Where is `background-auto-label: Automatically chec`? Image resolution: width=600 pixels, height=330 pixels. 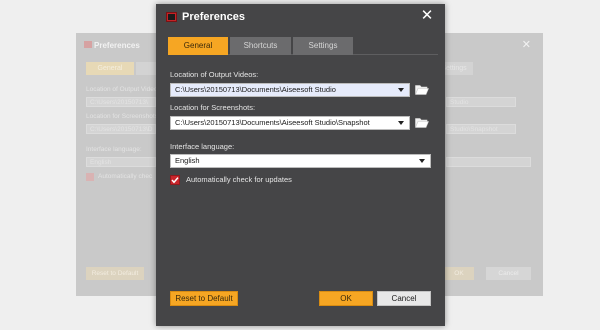
background-auto-label: Automatically chec is located at coordinates (125, 176).